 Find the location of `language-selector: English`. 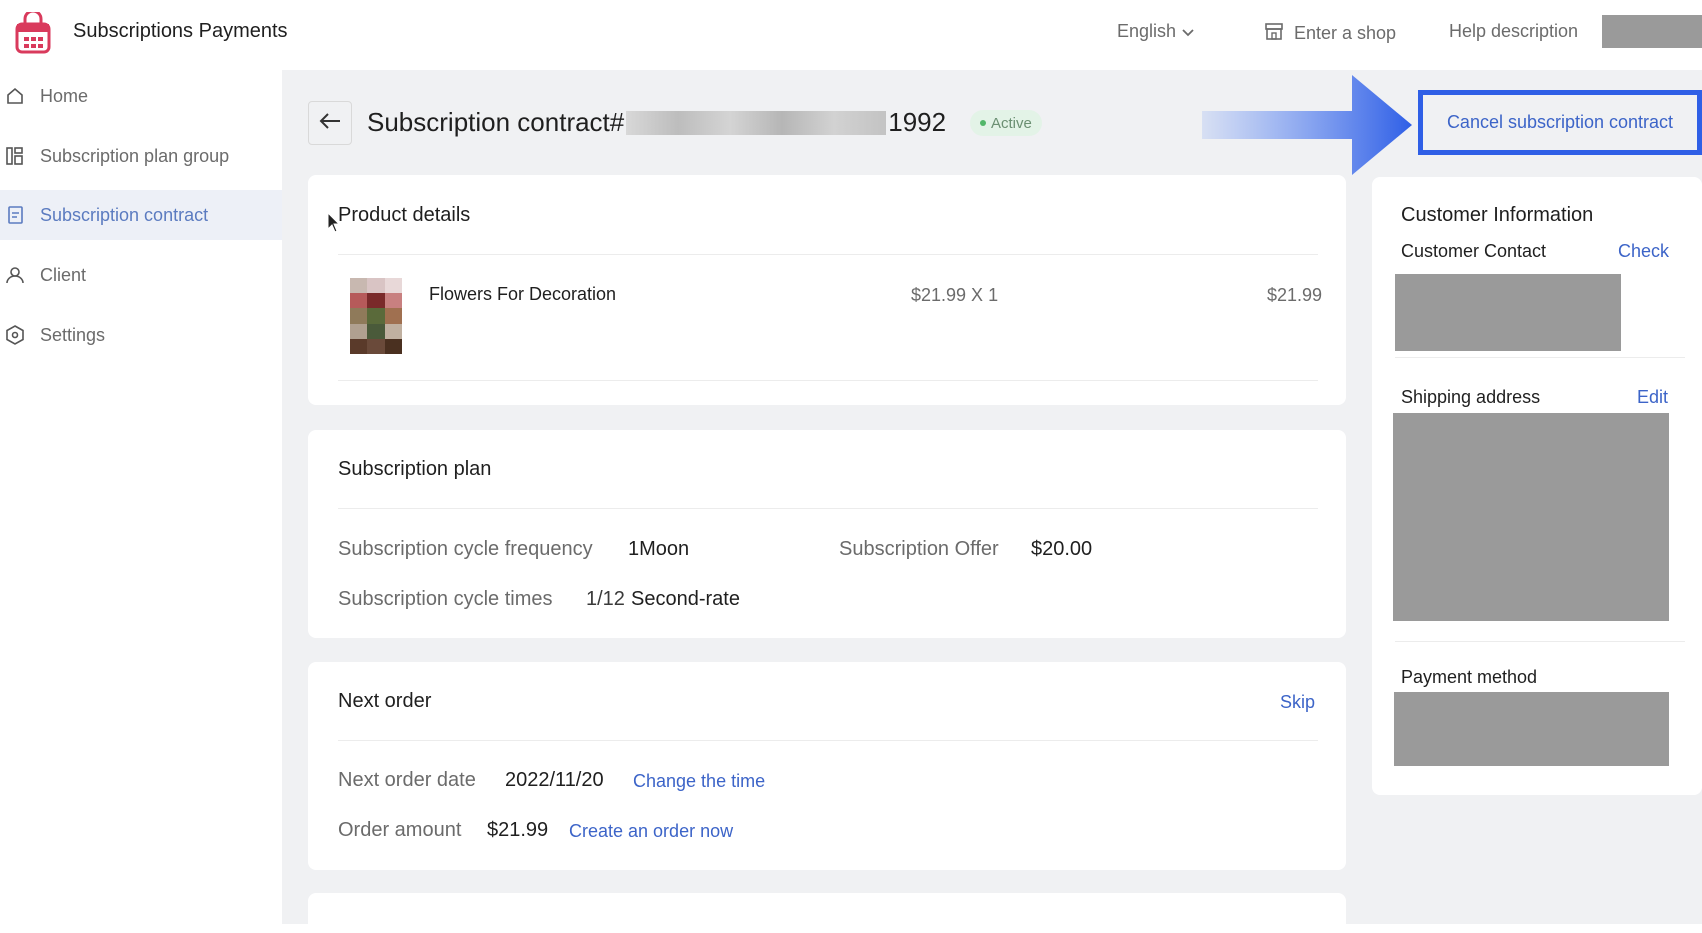

language-selector: English is located at coordinates (1155, 31).